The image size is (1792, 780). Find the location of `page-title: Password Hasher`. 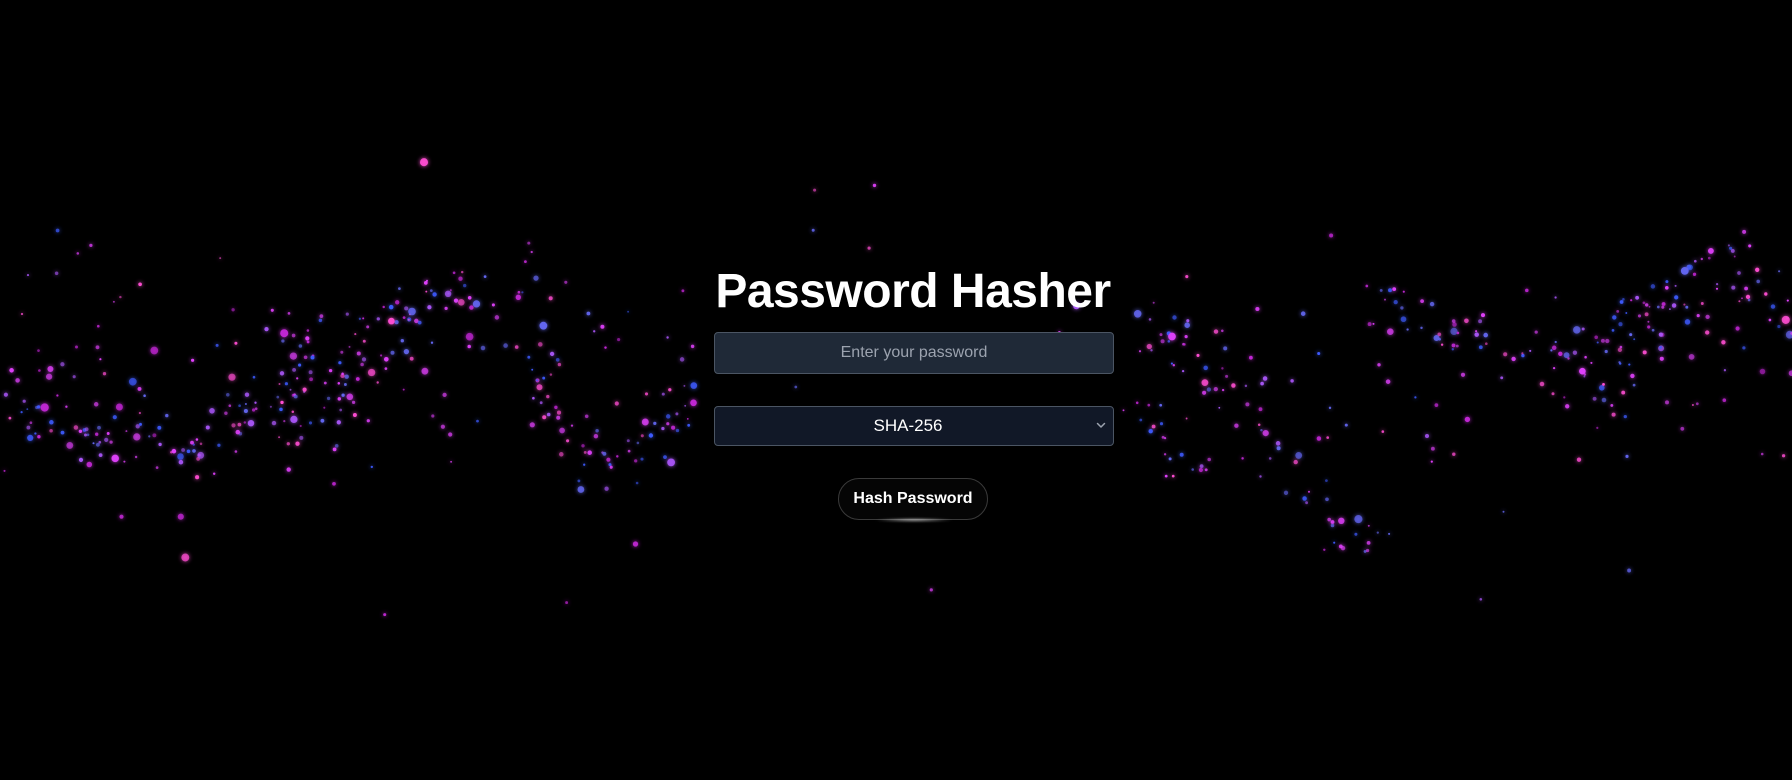

page-title: Password Hasher is located at coordinates (913, 291).